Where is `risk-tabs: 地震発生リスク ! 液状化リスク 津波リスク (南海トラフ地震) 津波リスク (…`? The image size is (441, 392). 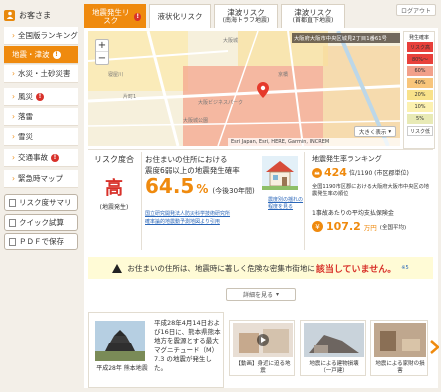 risk-tabs: 地震発生リスク ! 液状化リスク 津波リスク (南海トラフ地震) 津波リスク (… is located at coordinates (214, 16).